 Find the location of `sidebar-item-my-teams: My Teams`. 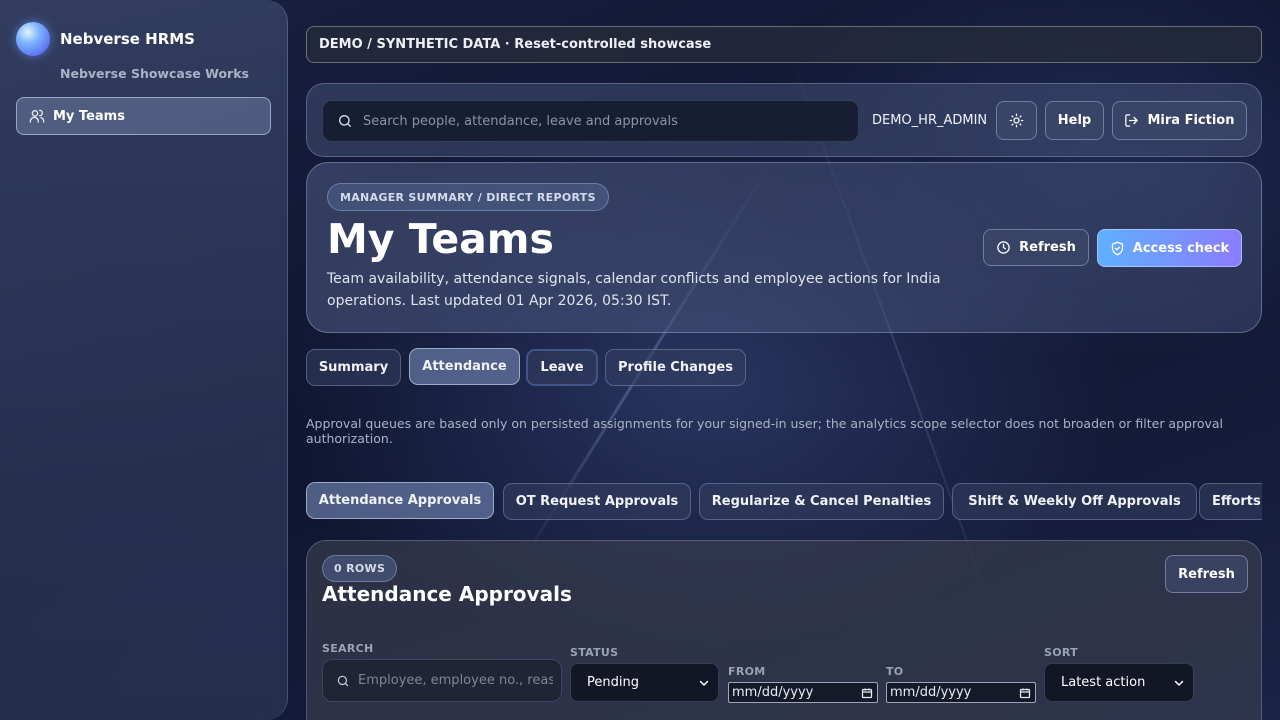

sidebar-item-my-teams: My Teams is located at coordinates (143, 116).